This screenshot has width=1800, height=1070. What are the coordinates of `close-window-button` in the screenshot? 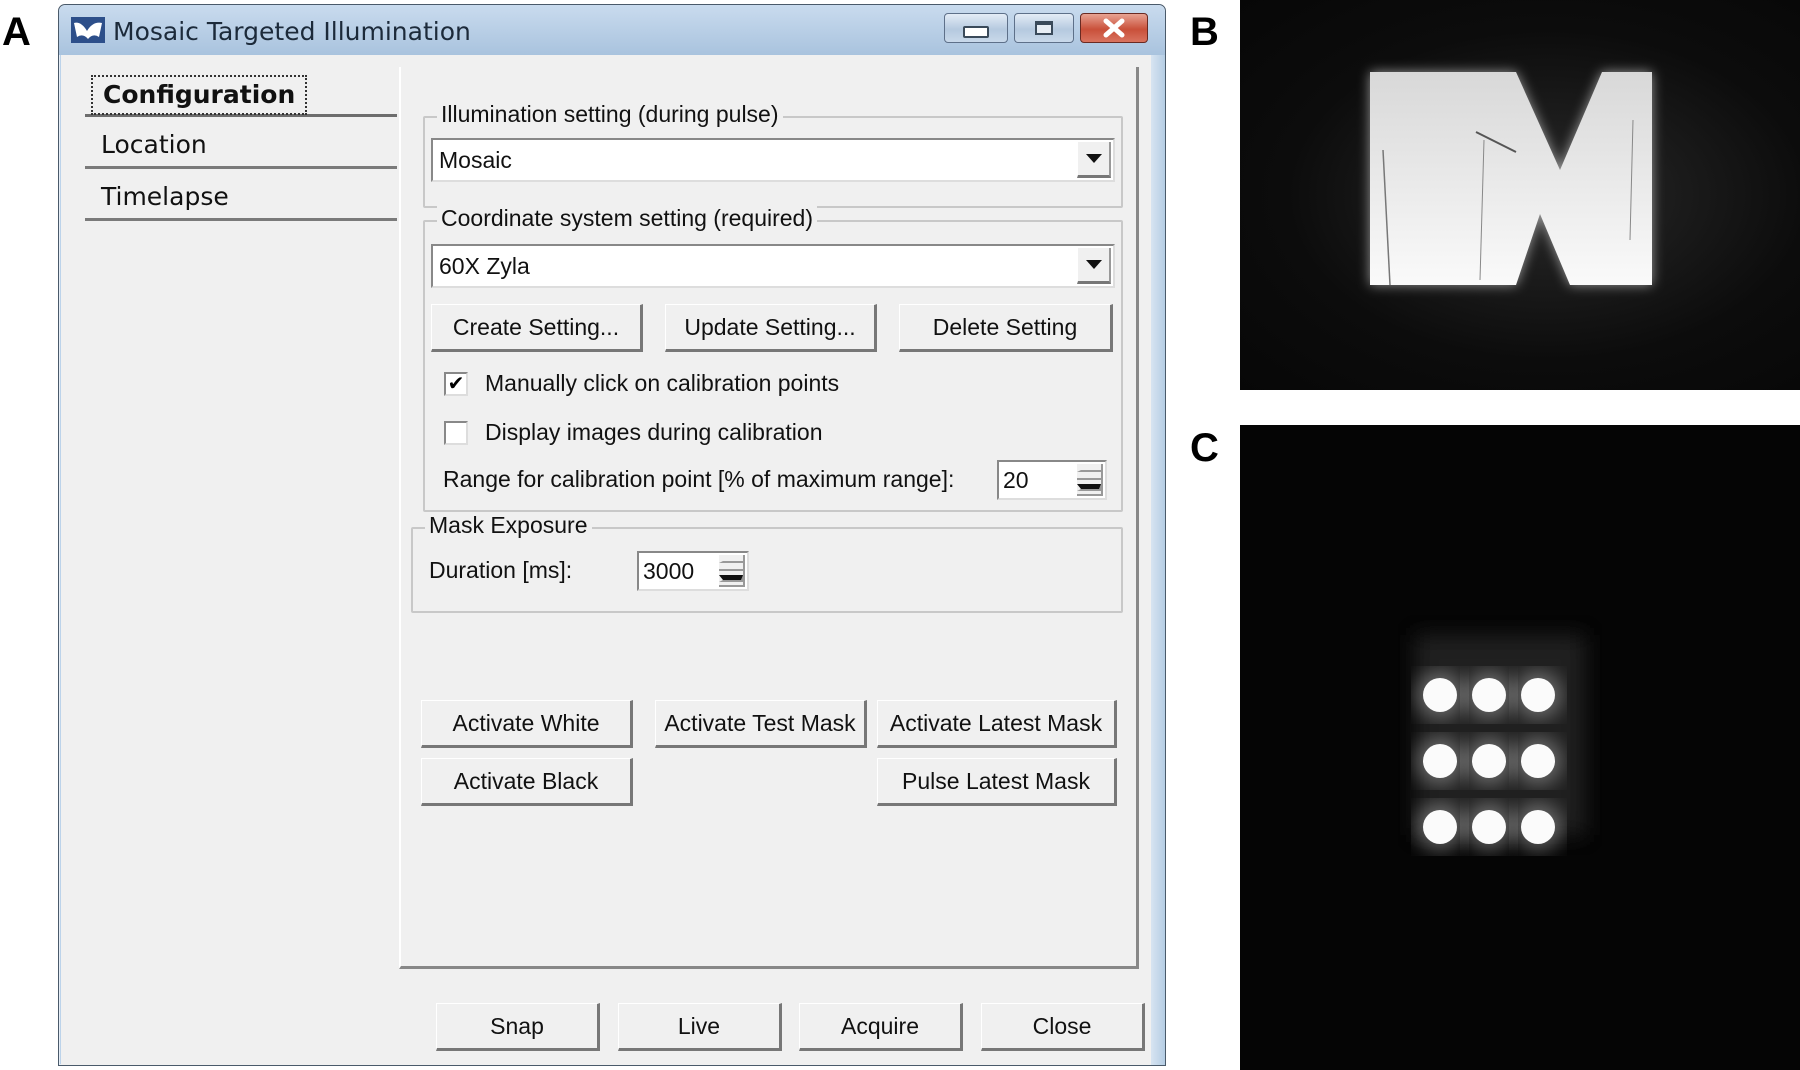 It's located at (1114, 28).